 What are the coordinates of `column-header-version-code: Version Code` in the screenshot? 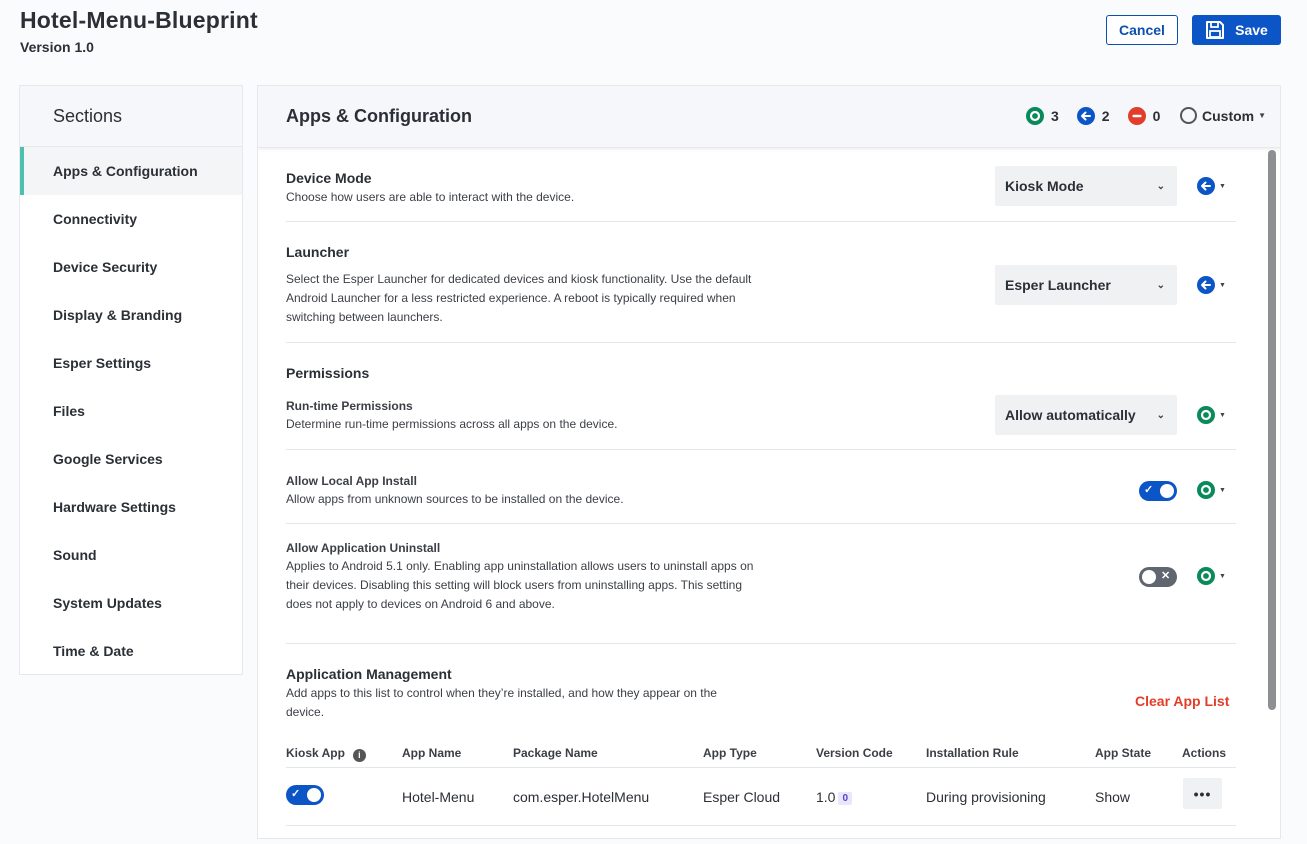 It's located at (854, 753).